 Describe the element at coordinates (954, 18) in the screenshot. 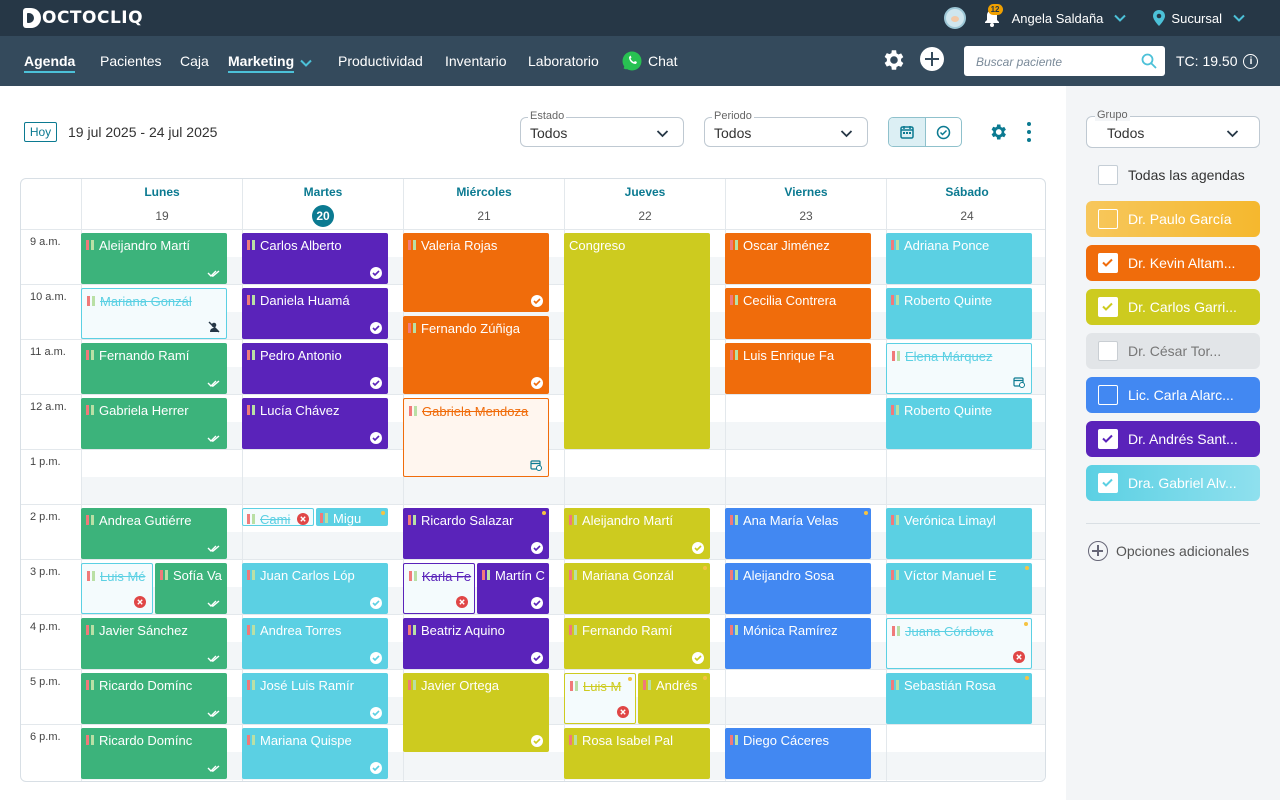

I see `user-avatar` at that location.